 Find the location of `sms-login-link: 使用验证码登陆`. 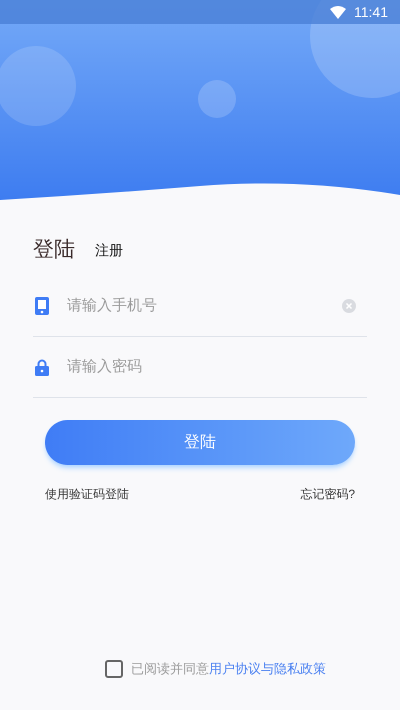

sms-login-link: 使用验证码登陆 is located at coordinates (87, 494).